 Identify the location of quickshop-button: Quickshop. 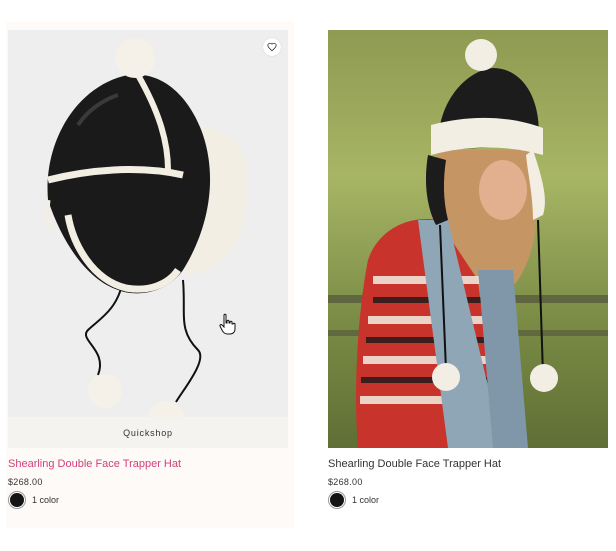
(148, 432).